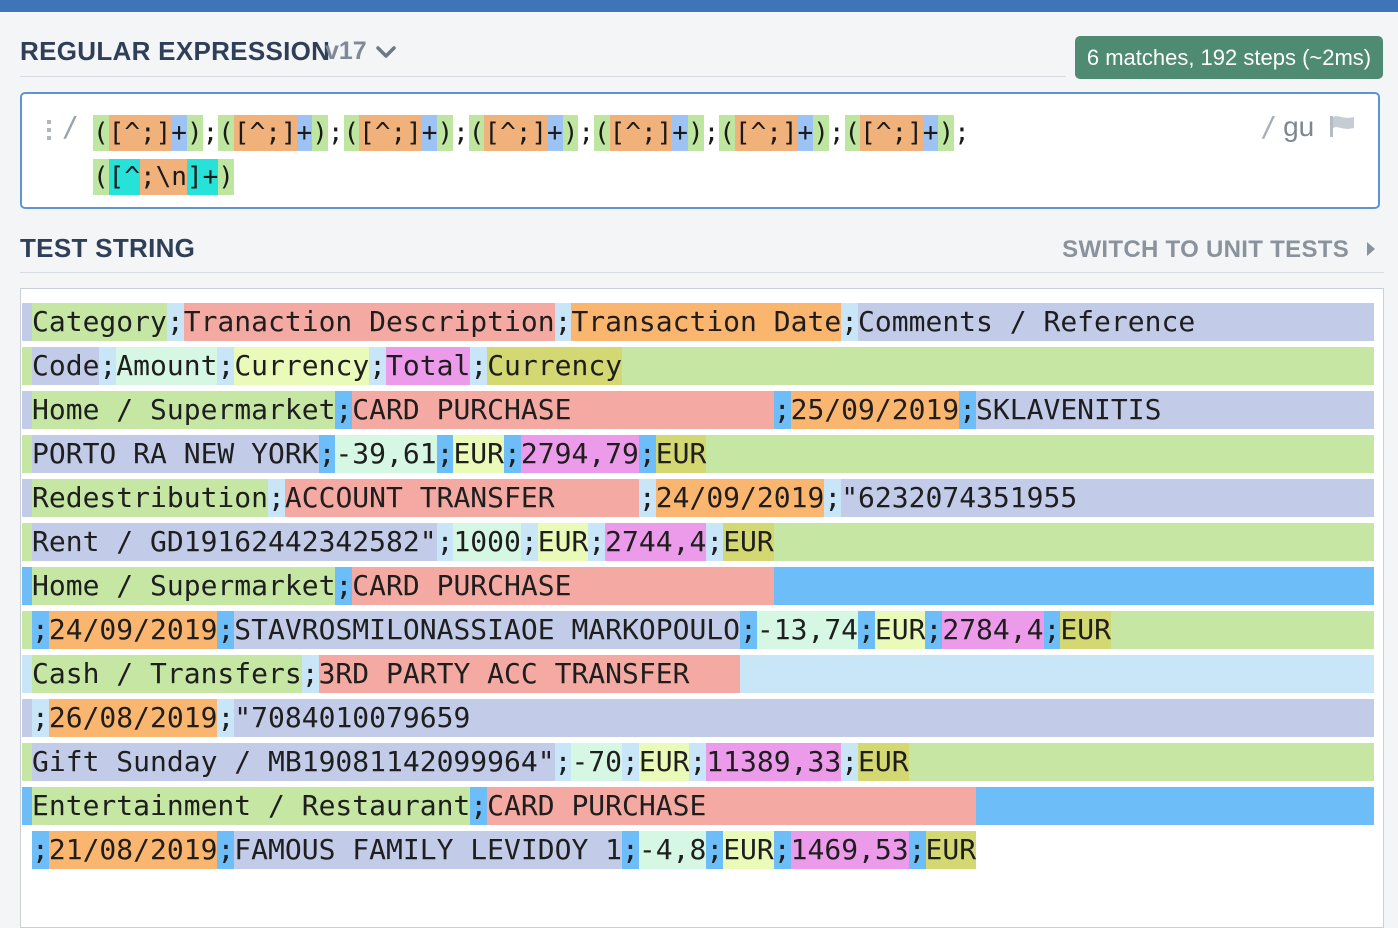  What do you see at coordinates (702, 272) in the screenshot?
I see `test-string-divider` at bounding box center [702, 272].